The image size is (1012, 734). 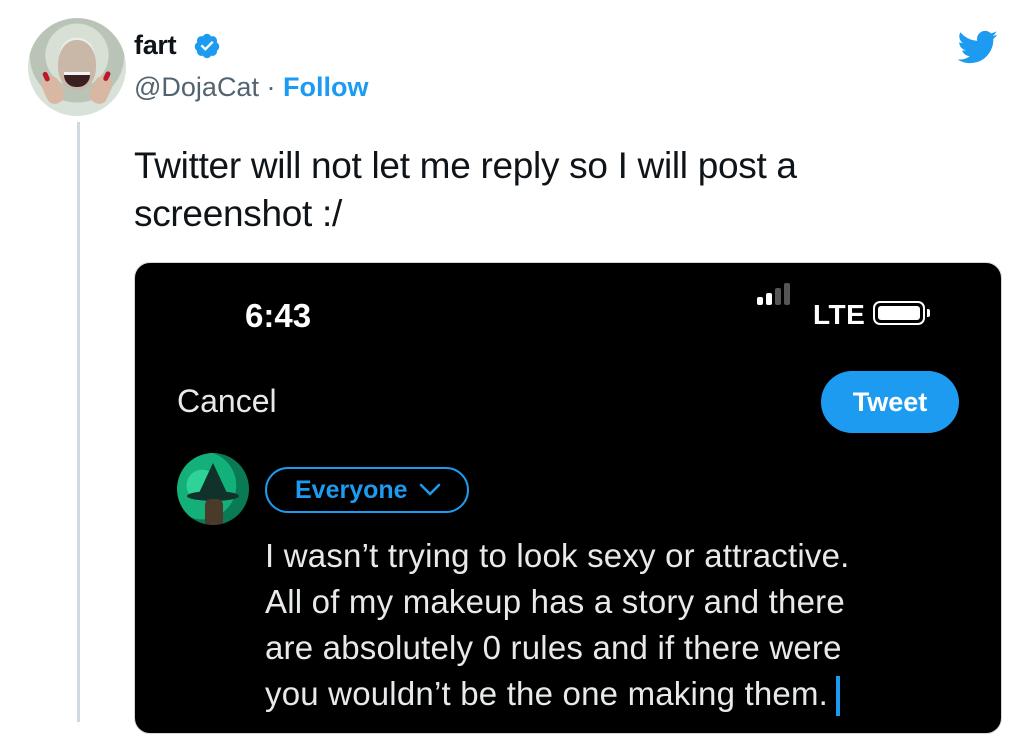 What do you see at coordinates (899, 313) in the screenshot?
I see `battery-icon` at bounding box center [899, 313].